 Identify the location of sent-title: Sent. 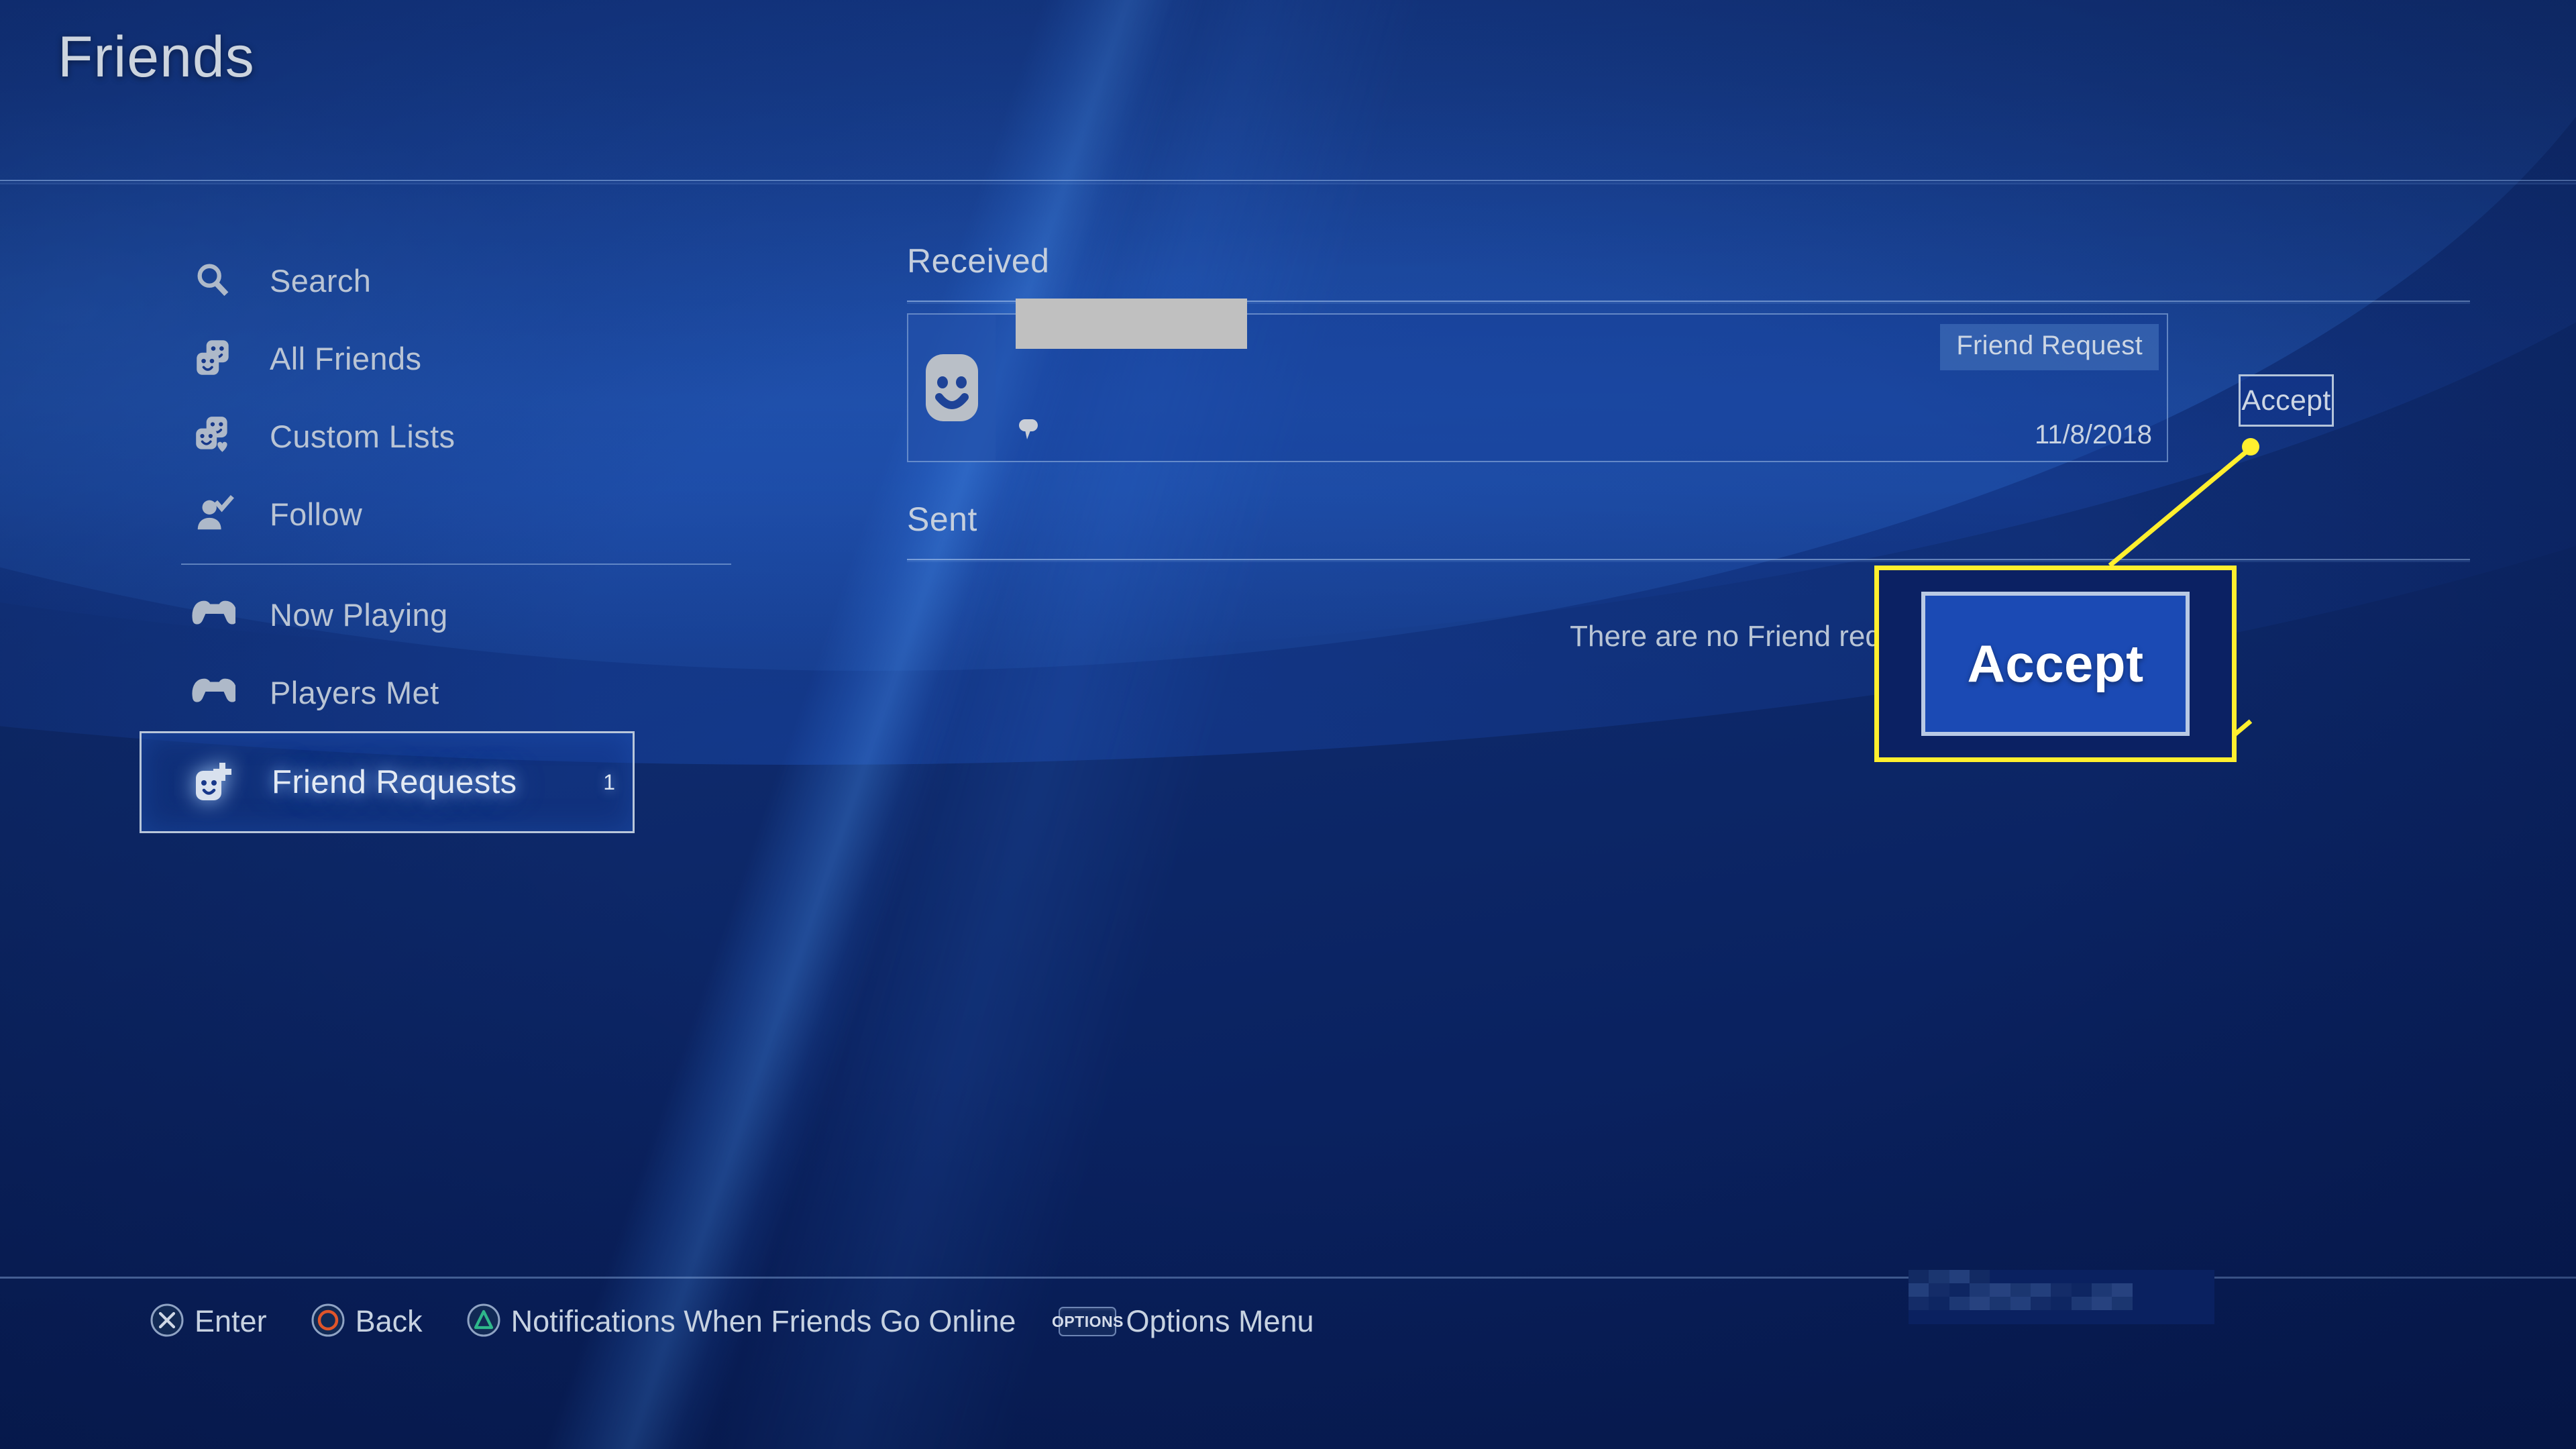
(942, 519).